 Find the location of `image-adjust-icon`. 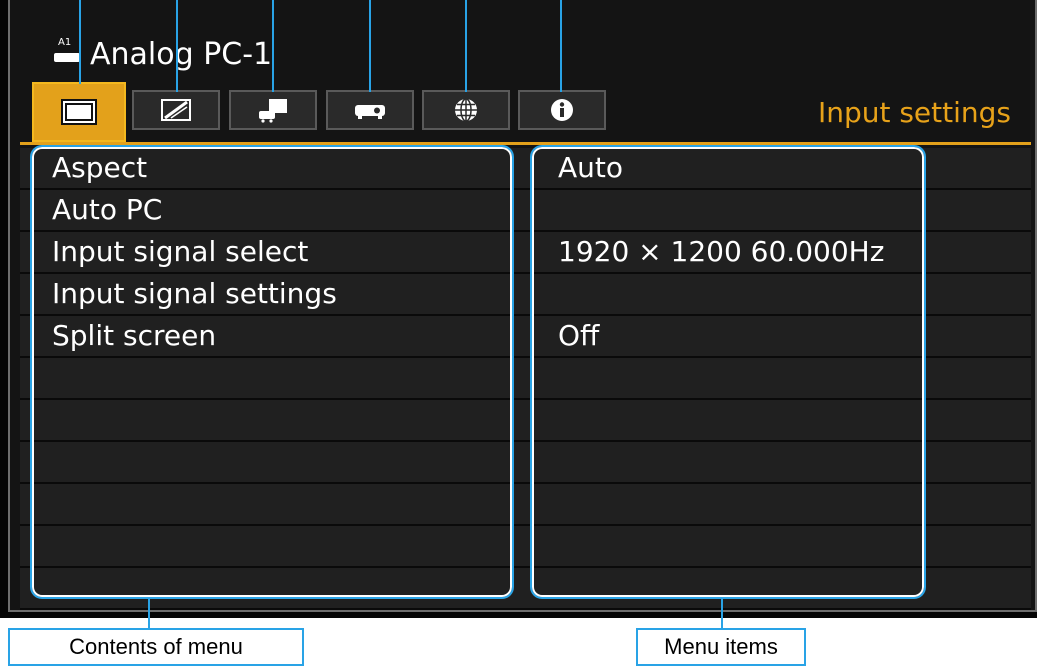

image-adjust-icon is located at coordinates (176, 110).